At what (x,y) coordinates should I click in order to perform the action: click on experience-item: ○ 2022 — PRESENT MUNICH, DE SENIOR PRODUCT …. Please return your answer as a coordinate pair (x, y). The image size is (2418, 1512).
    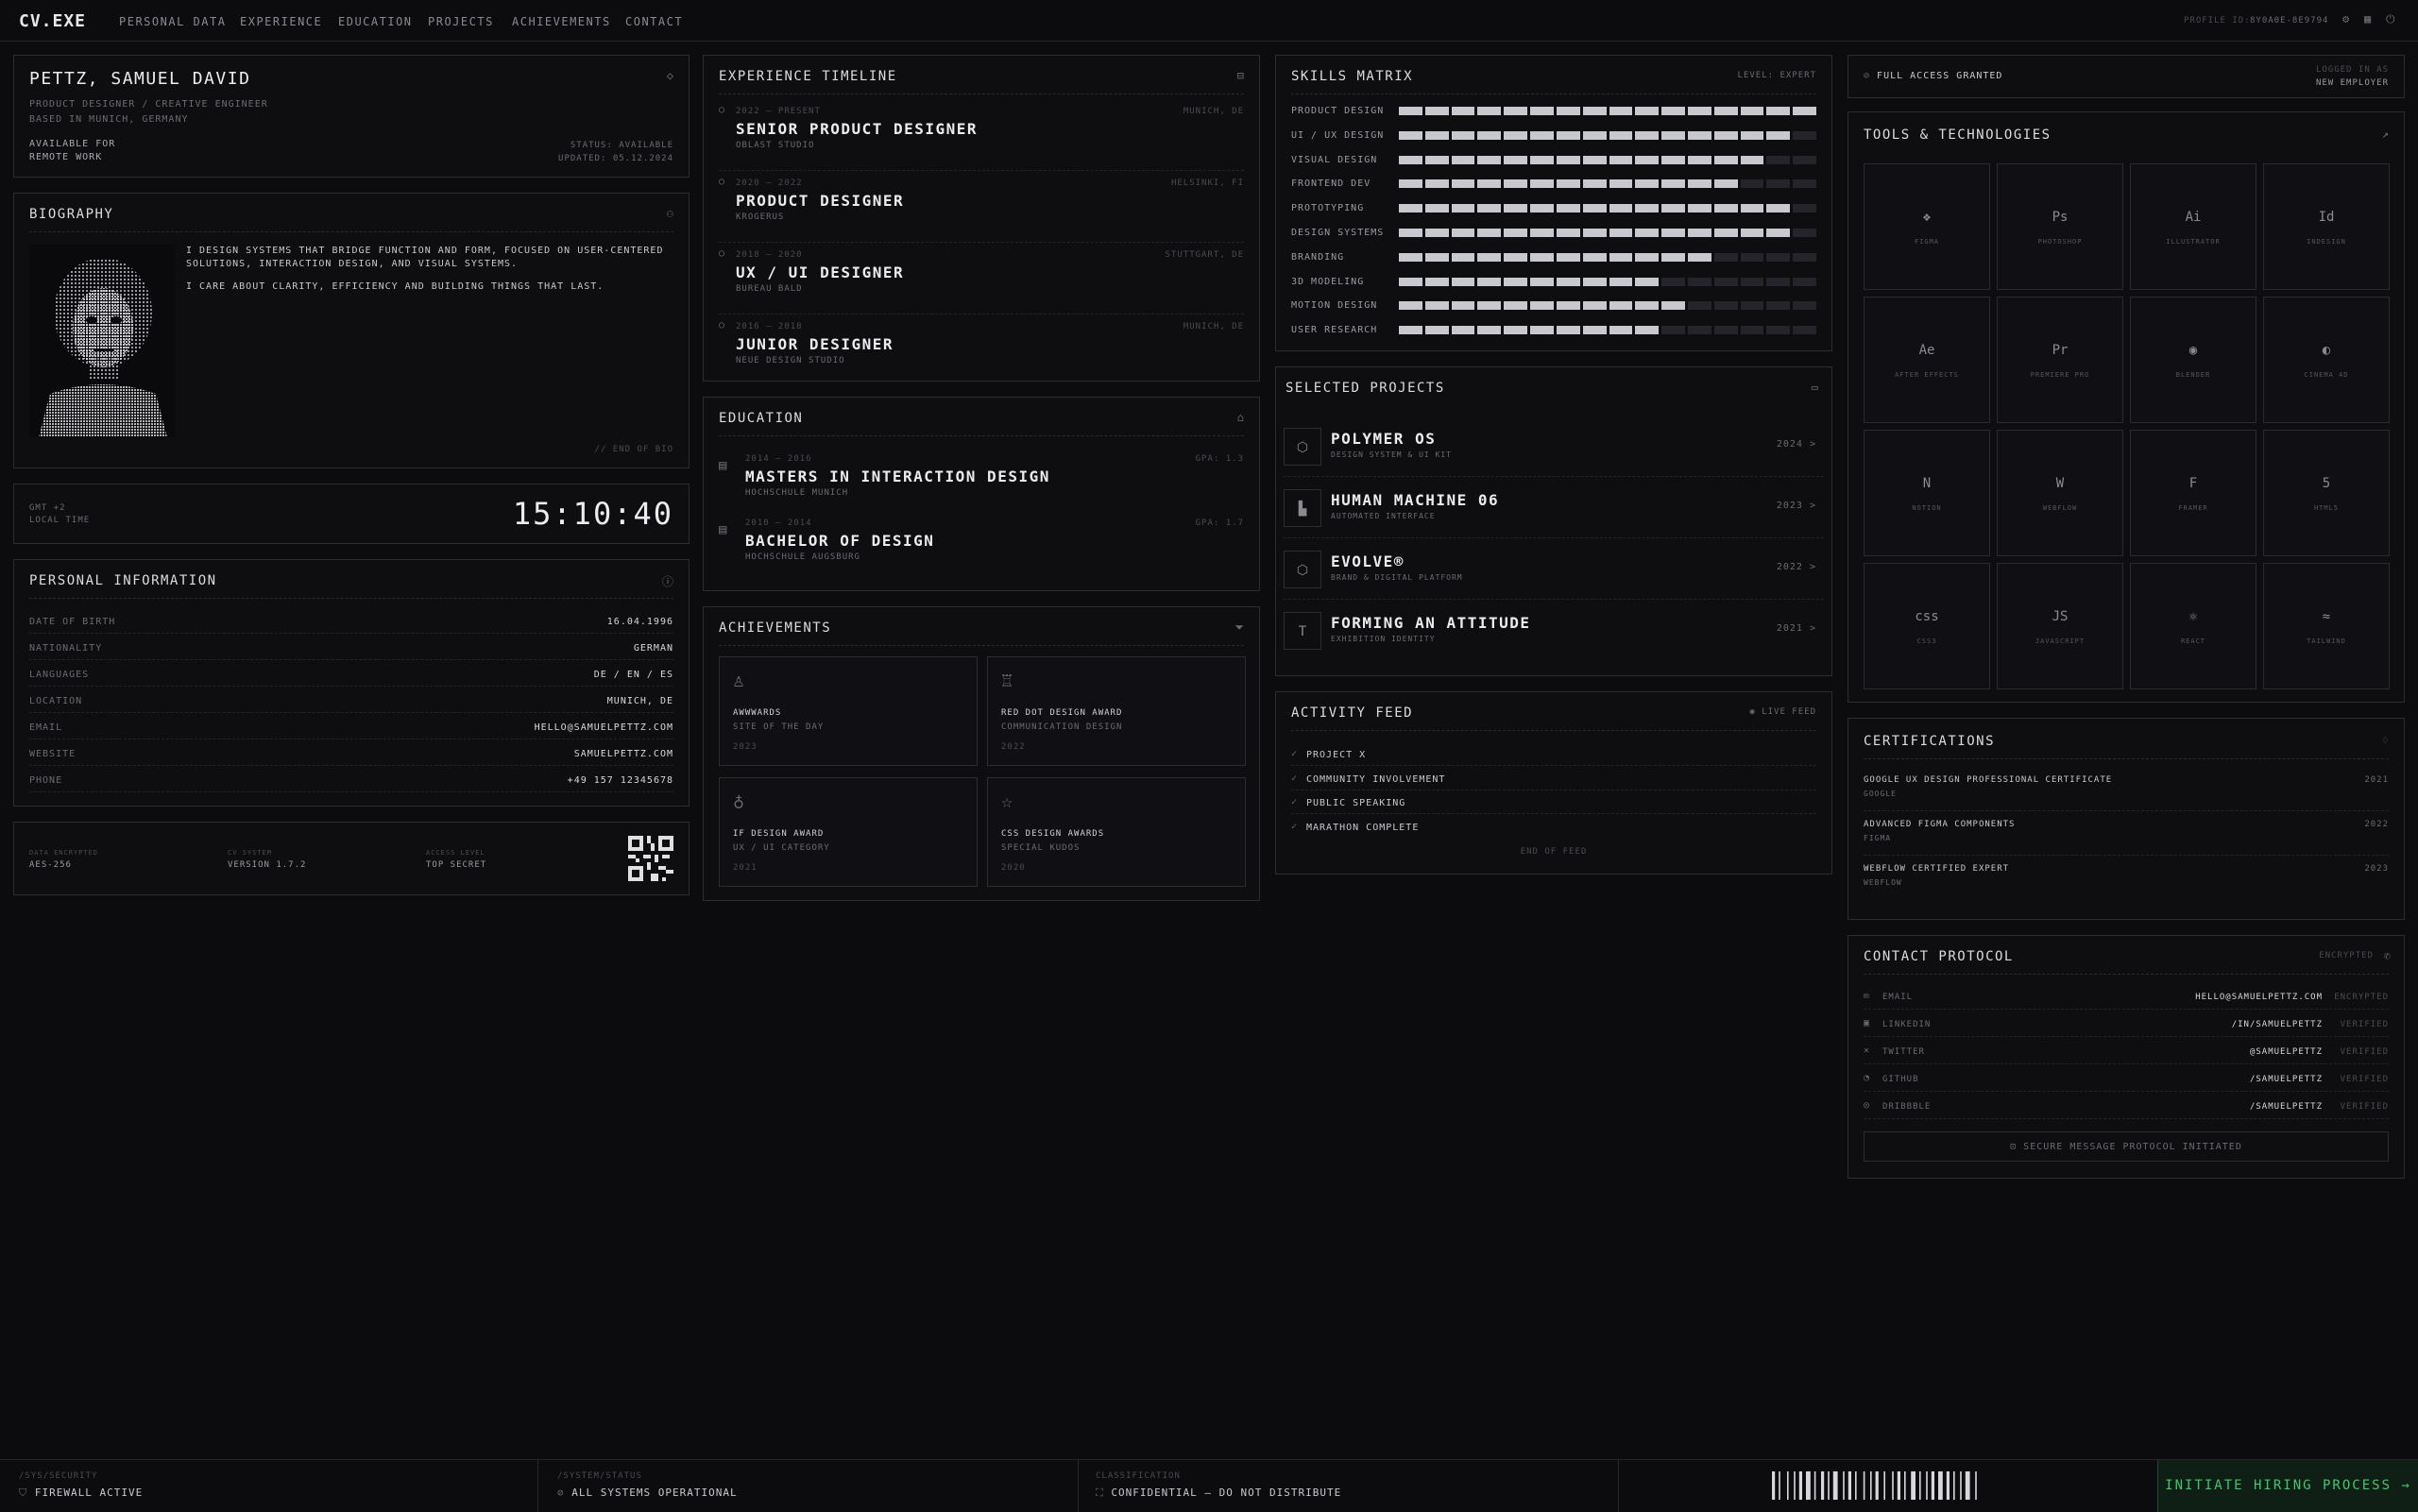
    Looking at the image, I should click on (982, 138).